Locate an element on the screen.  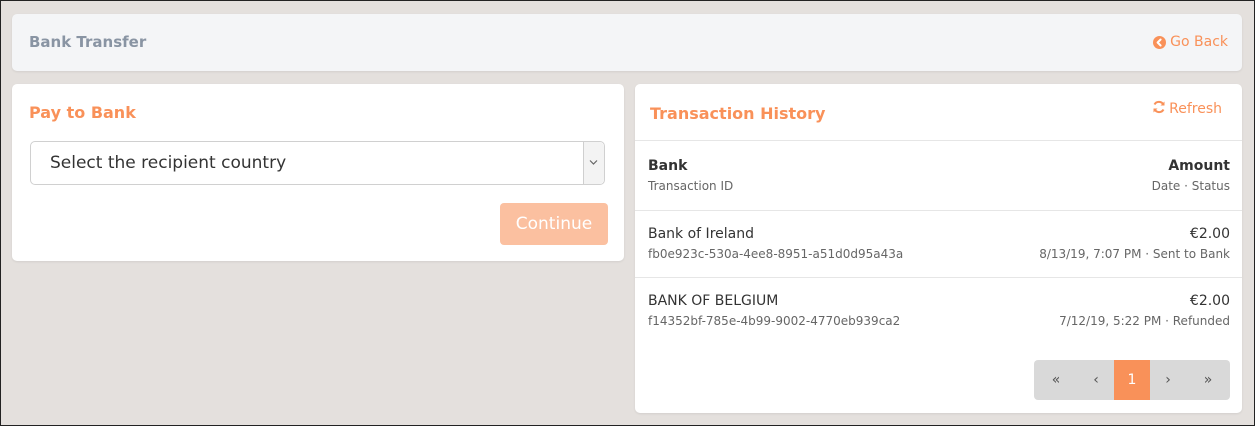
row-transaction-id: fb0e923c-530a-4ee8-8951-a51d0d95a43a is located at coordinates (776, 254).